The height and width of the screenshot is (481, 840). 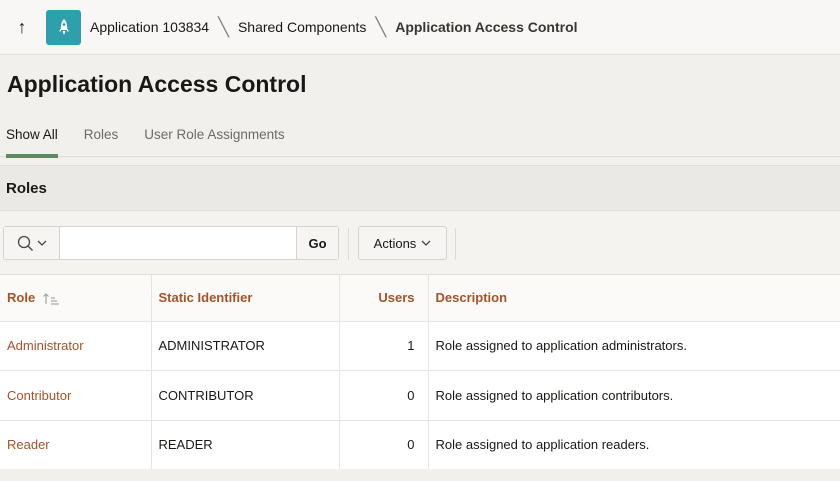 I want to click on column-header-static-identifier: Static Identifier, so click(x=245, y=298).